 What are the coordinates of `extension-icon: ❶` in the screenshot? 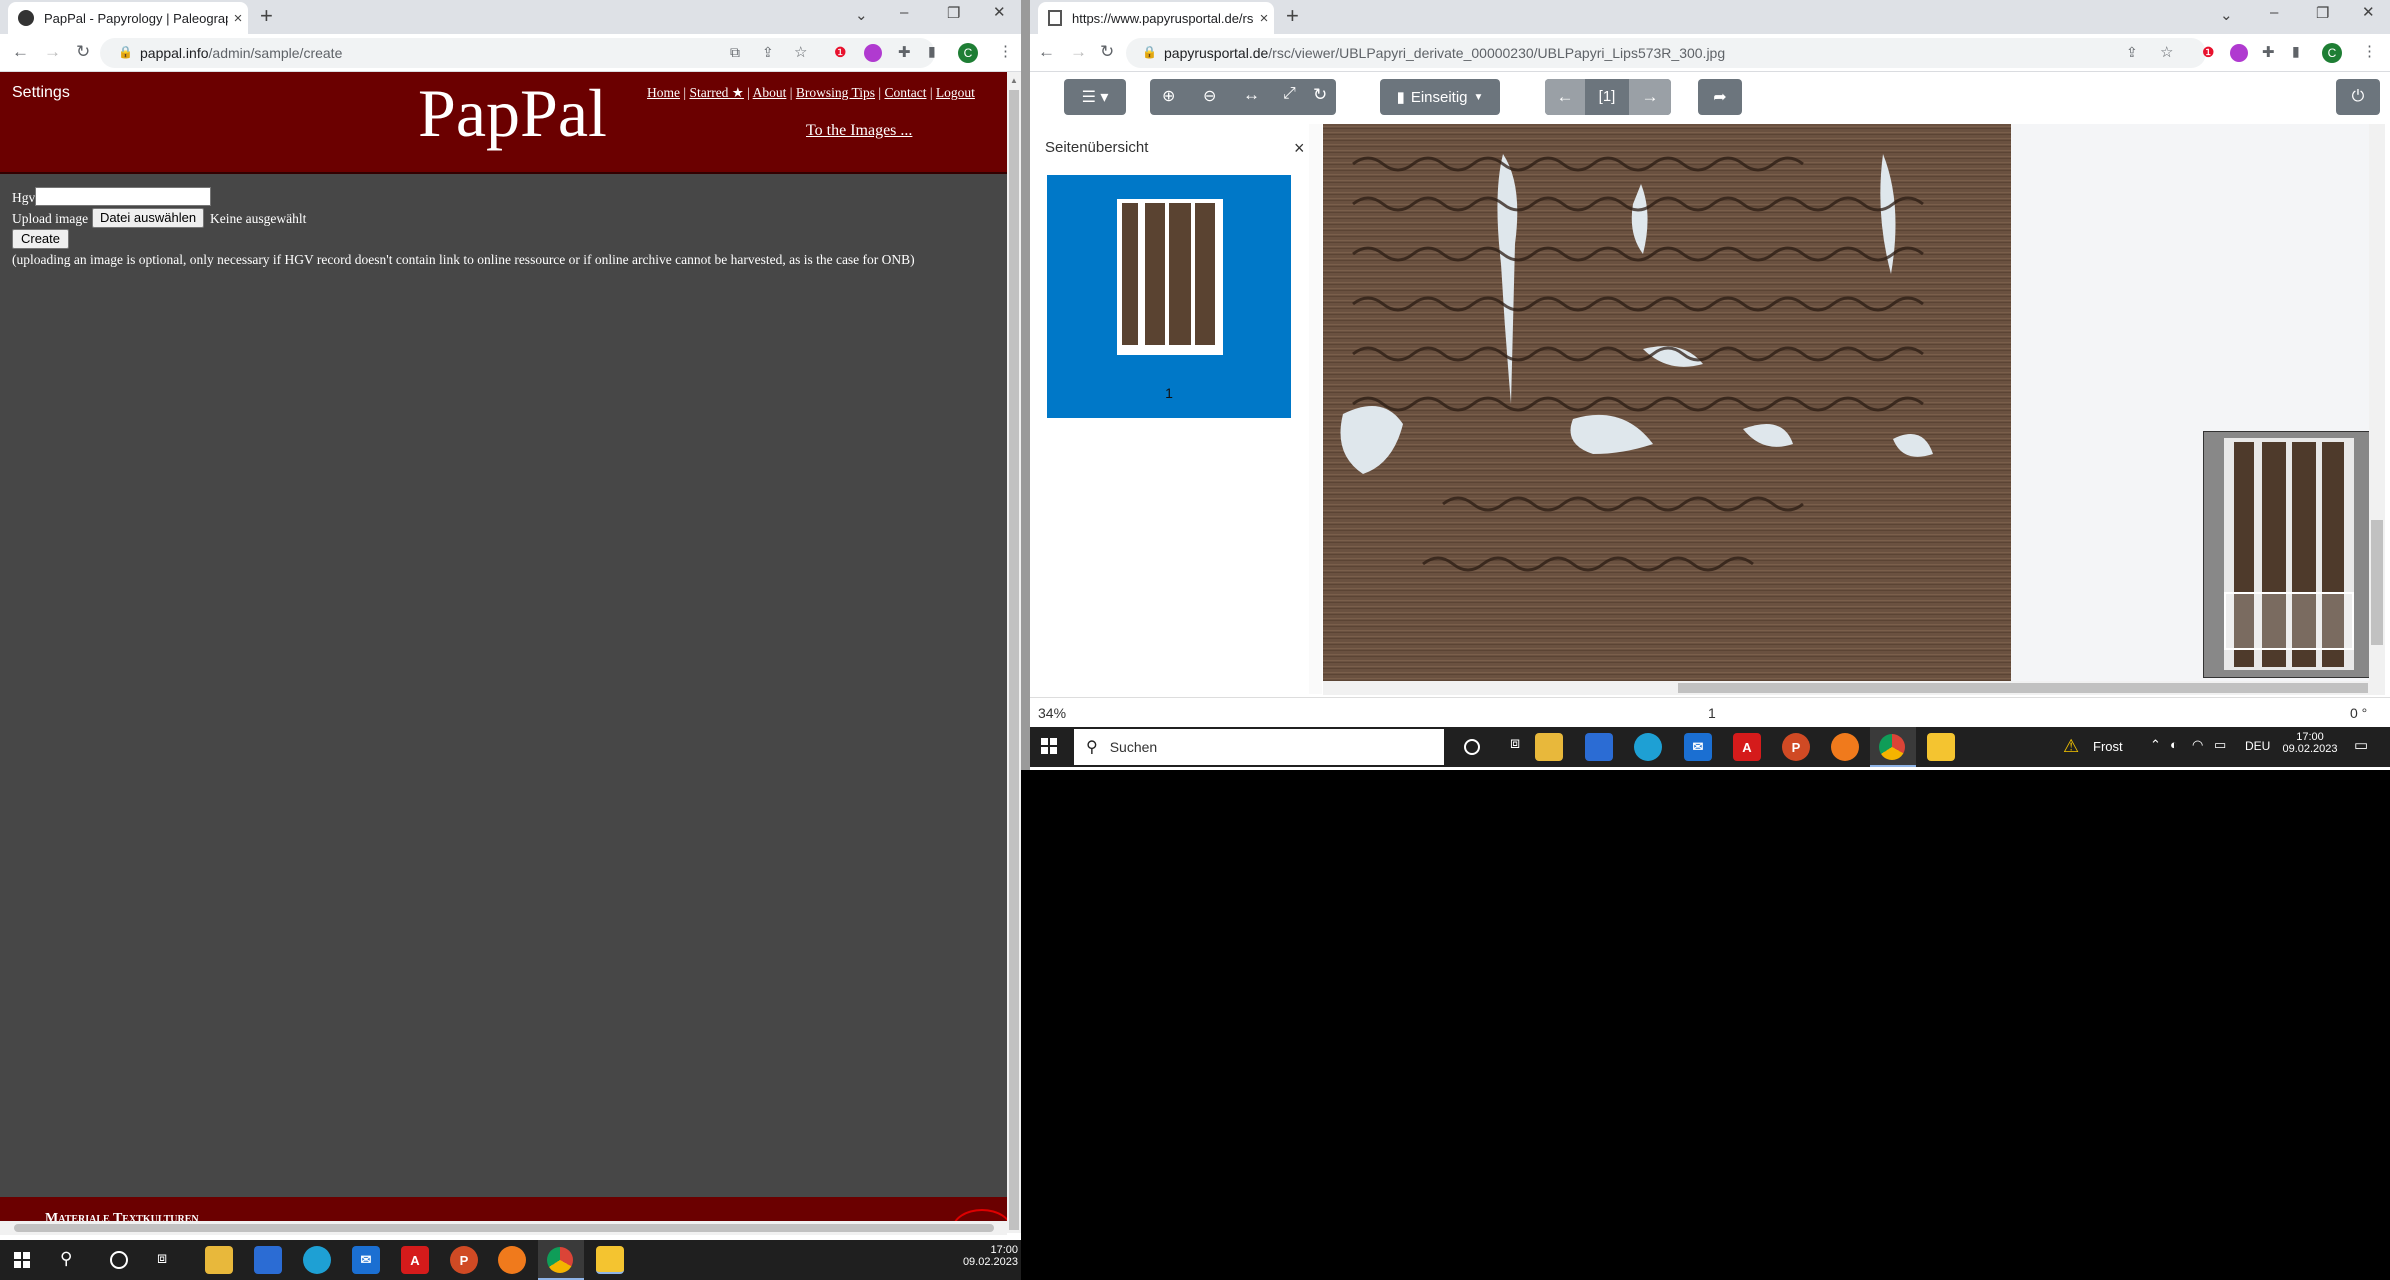 It's located at (840, 52).